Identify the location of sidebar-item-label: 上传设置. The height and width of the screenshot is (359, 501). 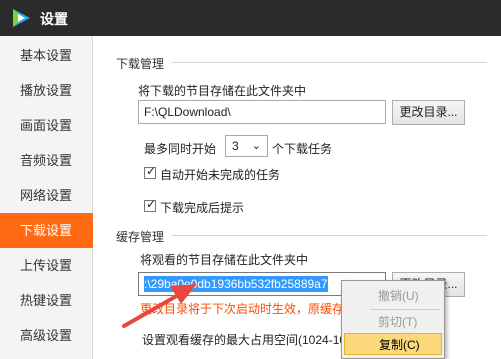
(46, 265).